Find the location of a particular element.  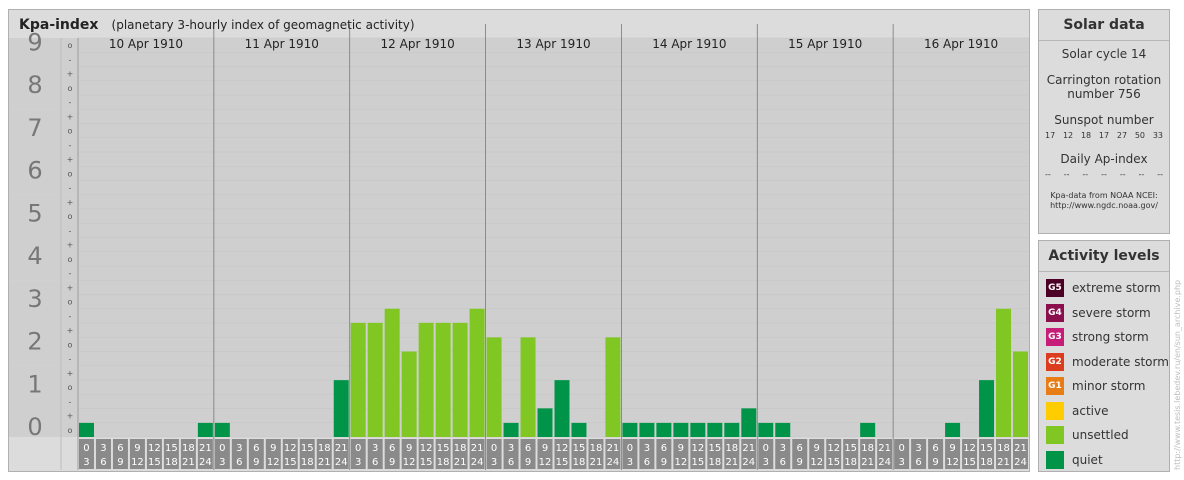

legend-swatch: G3 is located at coordinates (1055, 337).